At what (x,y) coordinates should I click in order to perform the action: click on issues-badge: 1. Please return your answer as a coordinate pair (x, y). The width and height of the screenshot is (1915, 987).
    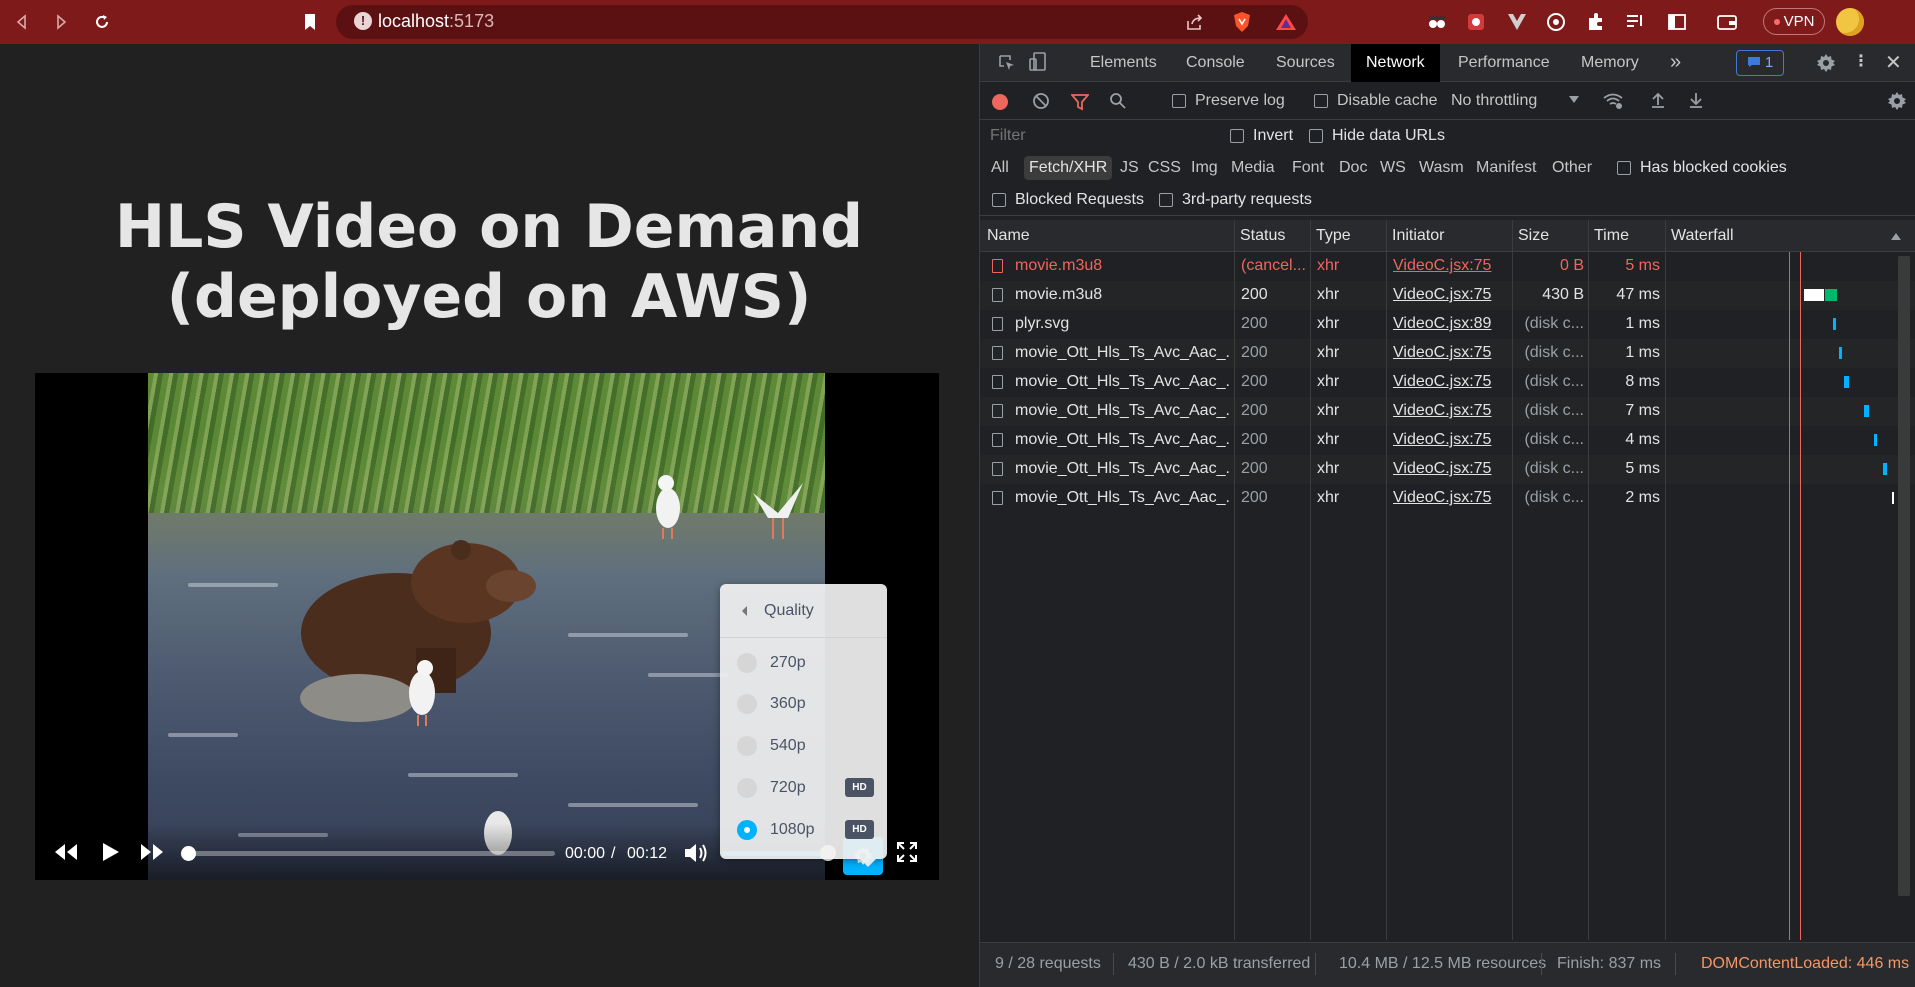
    Looking at the image, I should click on (1760, 63).